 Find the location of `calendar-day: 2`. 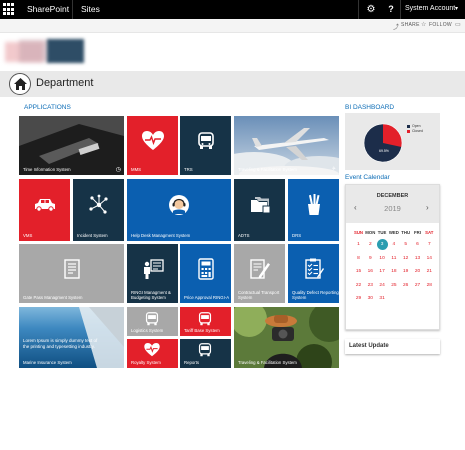

calendar-day: 2 is located at coordinates (370, 244).